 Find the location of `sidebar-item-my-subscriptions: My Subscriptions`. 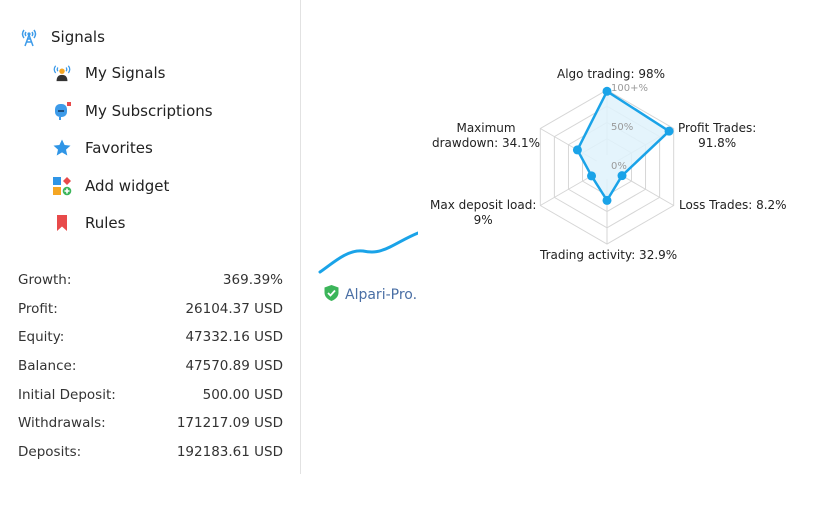

sidebar-item-my-subscriptions: My Subscriptions is located at coordinates (132, 111).